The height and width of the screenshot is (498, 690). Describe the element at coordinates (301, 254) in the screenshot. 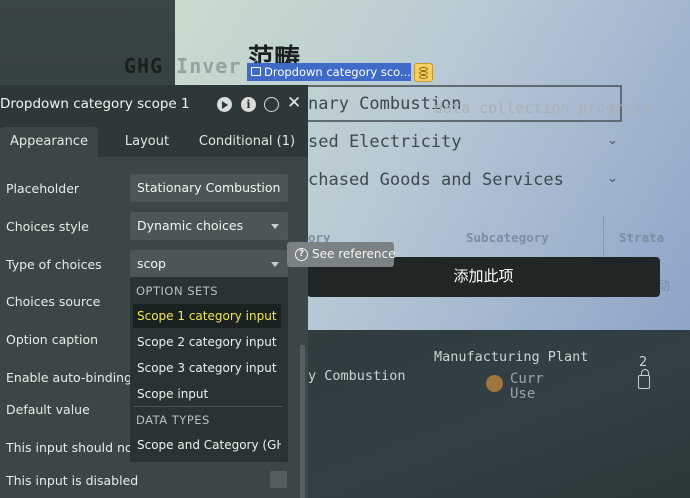

I see `help-icon: ?` at that location.